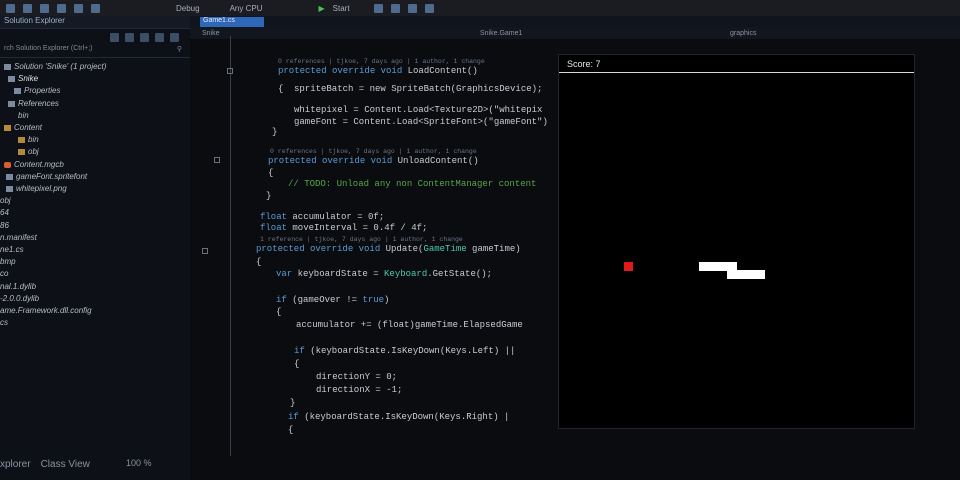 The width and height of the screenshot is (960, 480). What do you see at coordinates (38, 103) in the screenshot?
I see `tree-label: References` at bounding box center [38, 103].